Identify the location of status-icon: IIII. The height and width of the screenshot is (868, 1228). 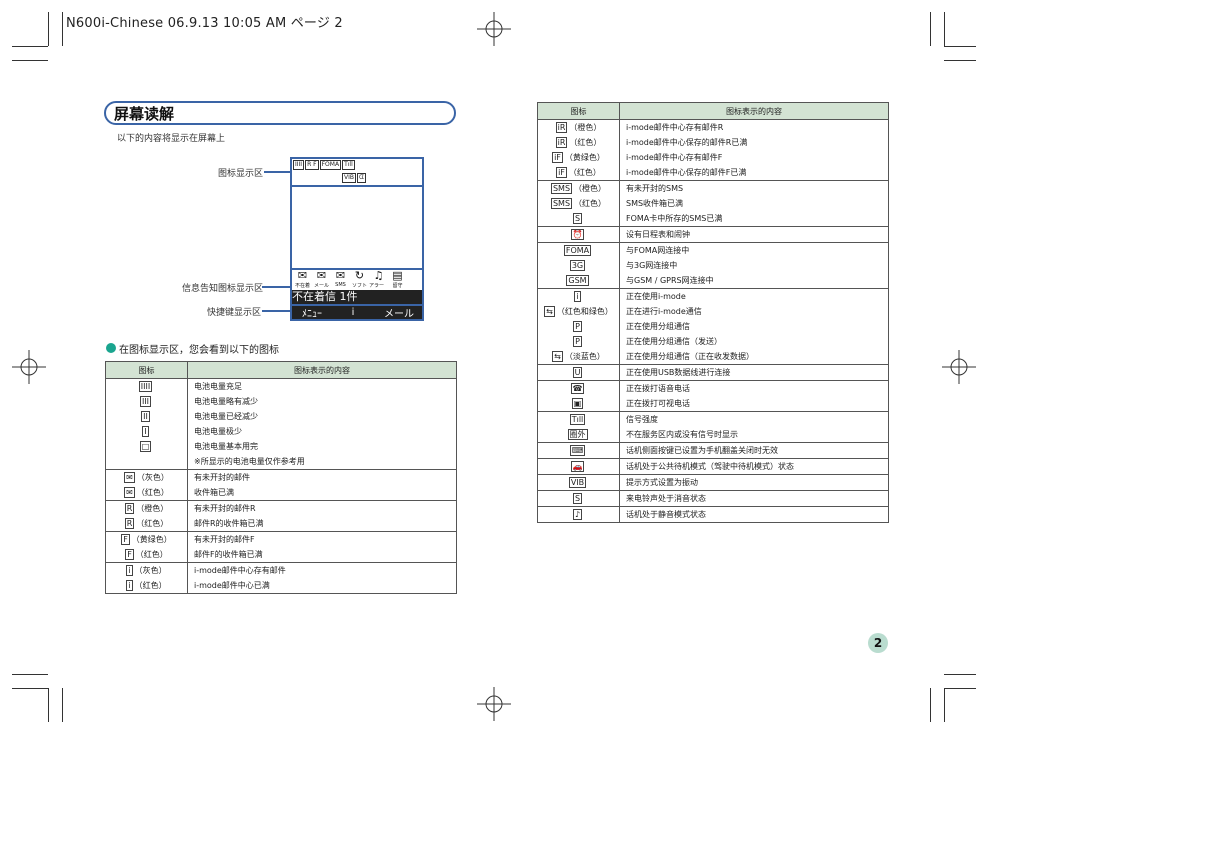
(145, 386).